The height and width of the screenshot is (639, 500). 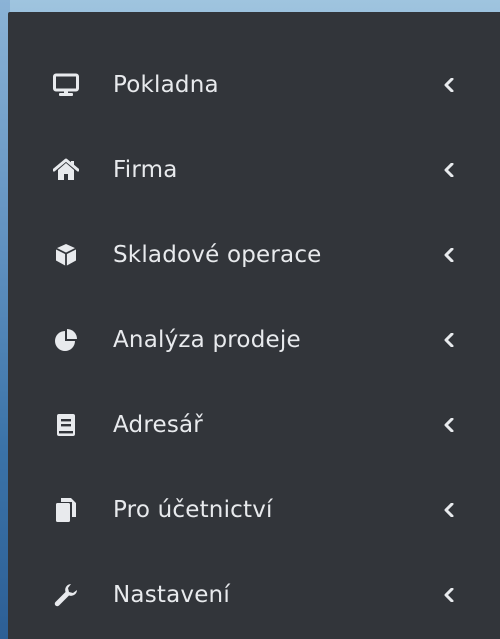 I want to click on sidebar-item-analyza-prodeje: Analýza prodeje, so click(x=254, y=339).